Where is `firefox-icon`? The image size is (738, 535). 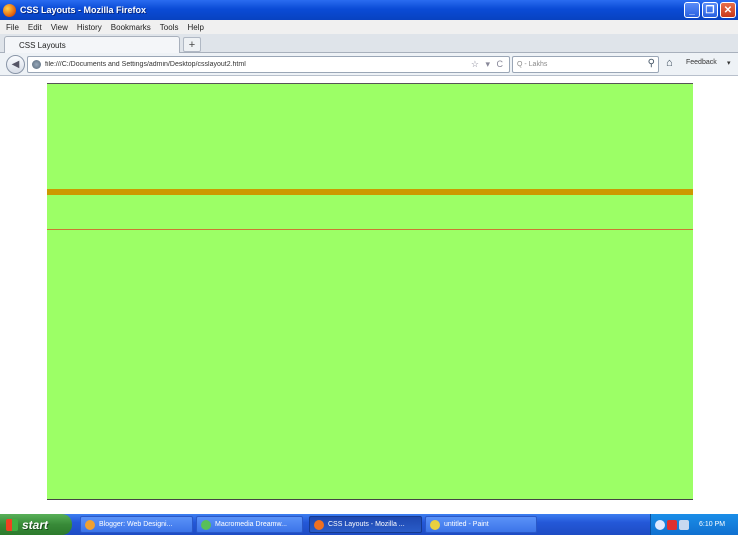 firefox-icon is located at coordinates (319, 524).